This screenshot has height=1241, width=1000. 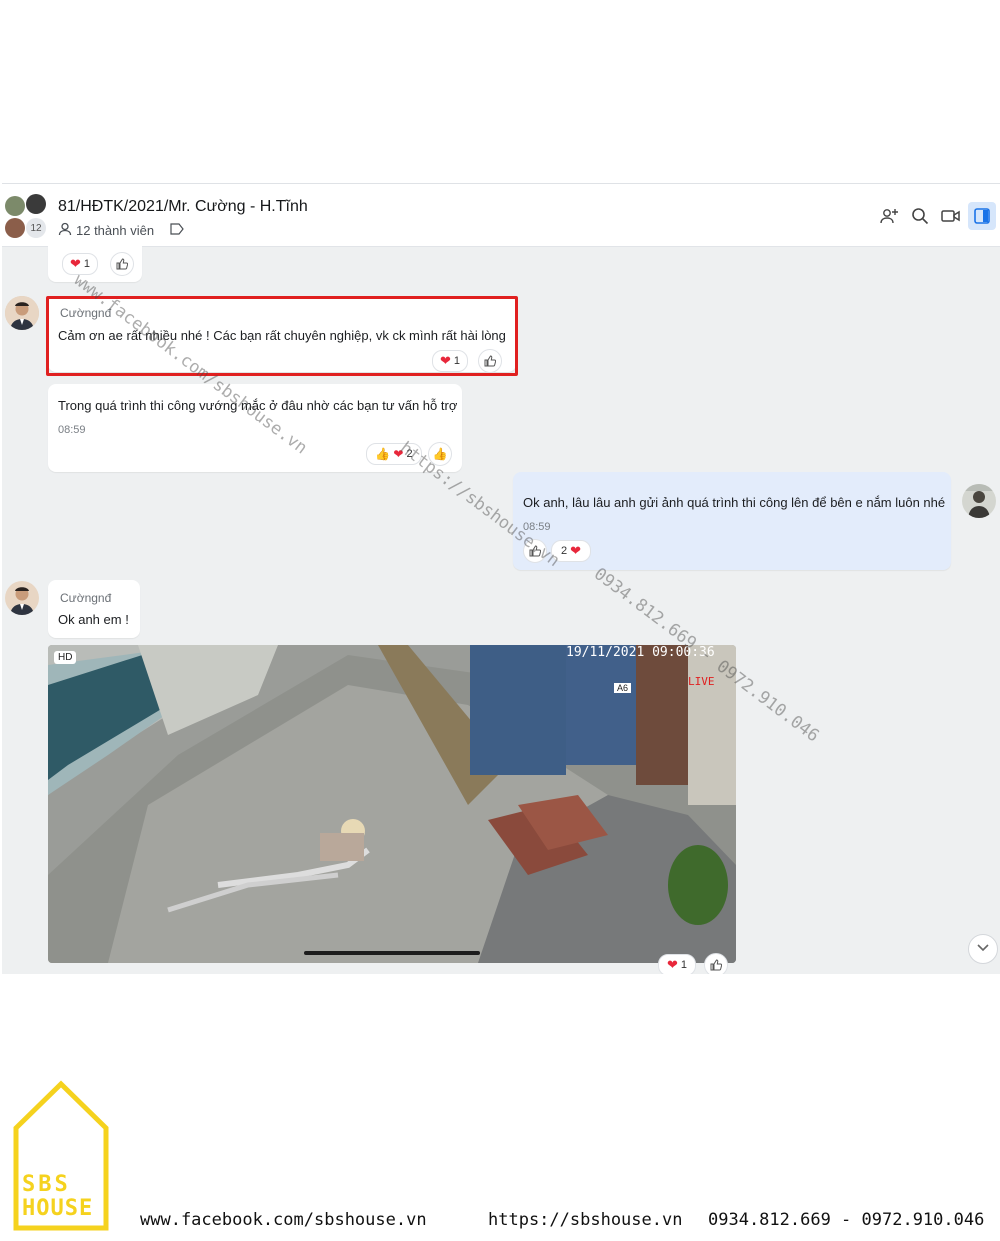 I want to click on sbs-house-logo: SBS HOUSE, so click(x=61, y=1156).